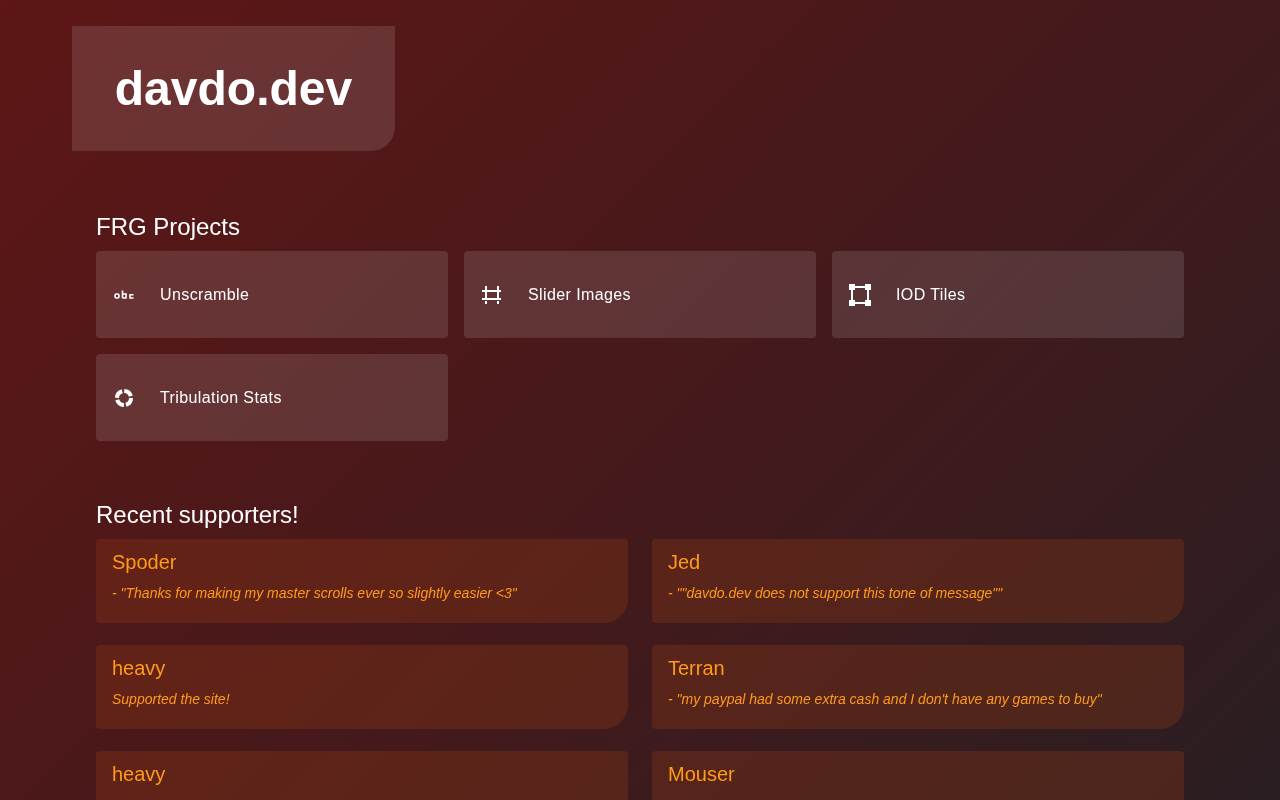 Image resolution: width=1280 pixels, height=800 pixels. What do you see at coordinates (697, 668) in the screenshot?
I see `supporter-name: Terran` at bounding box center [697, 668].